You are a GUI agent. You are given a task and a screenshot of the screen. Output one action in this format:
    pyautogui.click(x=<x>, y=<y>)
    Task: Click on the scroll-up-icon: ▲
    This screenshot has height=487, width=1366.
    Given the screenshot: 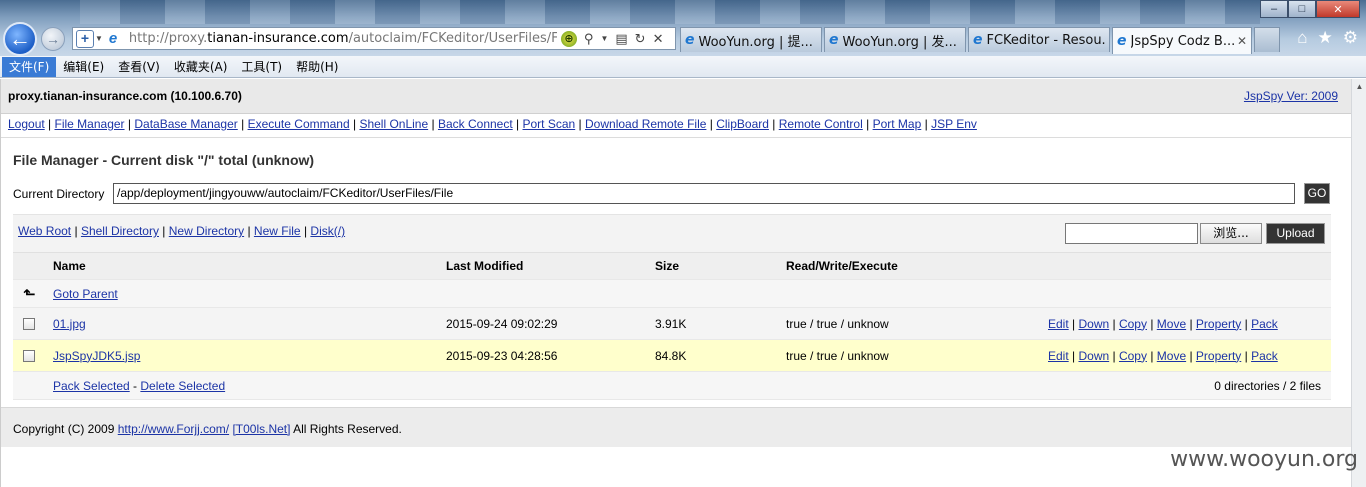 What is the action you would take?
    pyautogui.click(x=1359, y=86)
    